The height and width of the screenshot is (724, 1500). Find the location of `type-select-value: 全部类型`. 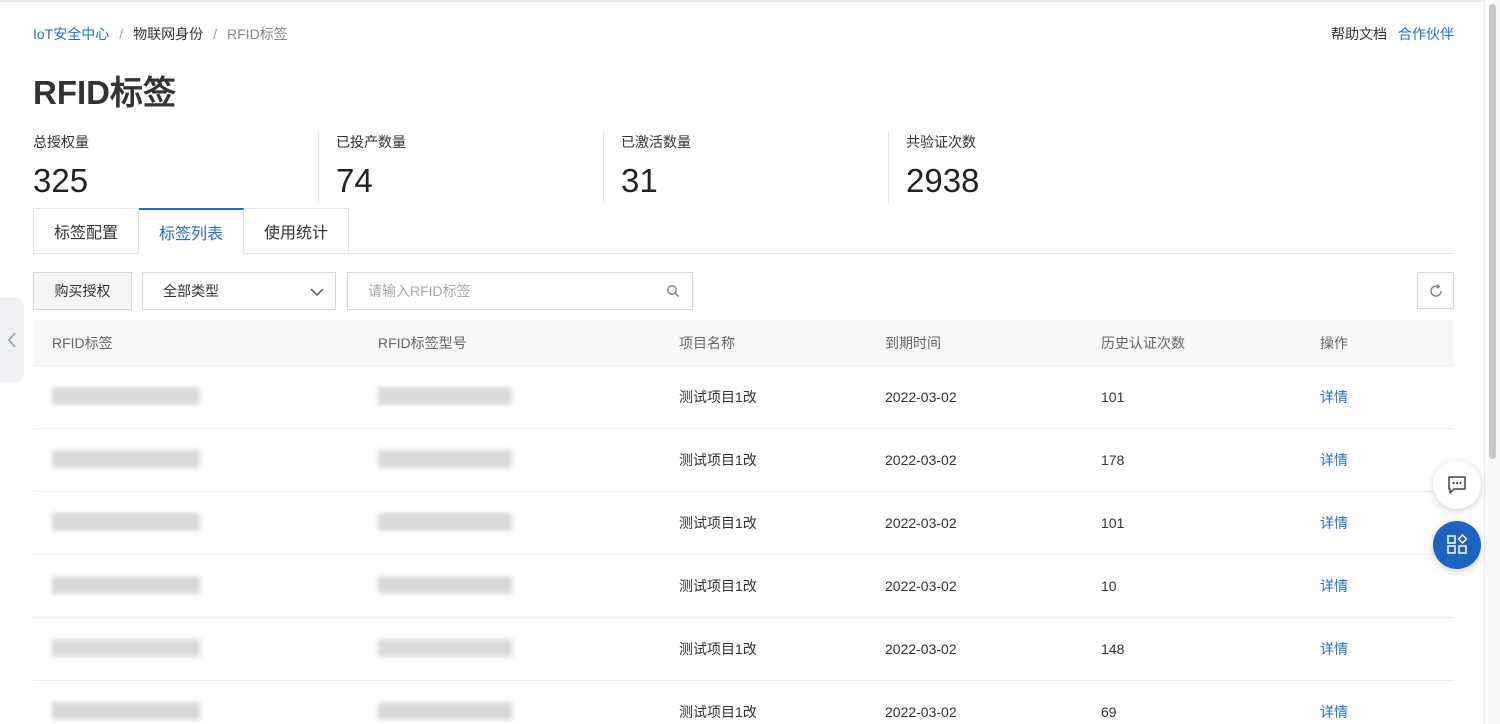

type-select-value: 全部类型 is located at coordinates (191, 291).